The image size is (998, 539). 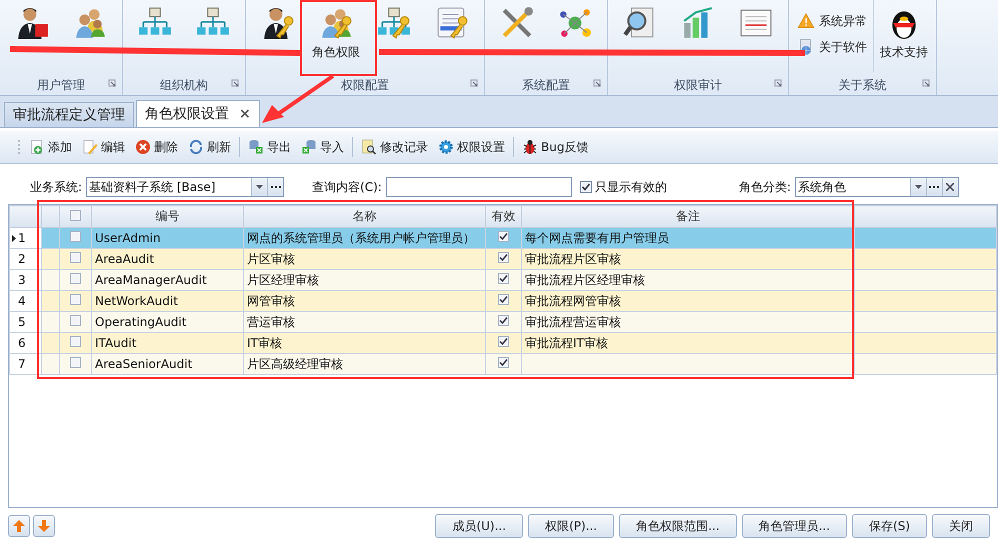 I want to click on table-row: 2 AreaAudit 片区审核 审批流程片区审核, so click(x=503, y=259).